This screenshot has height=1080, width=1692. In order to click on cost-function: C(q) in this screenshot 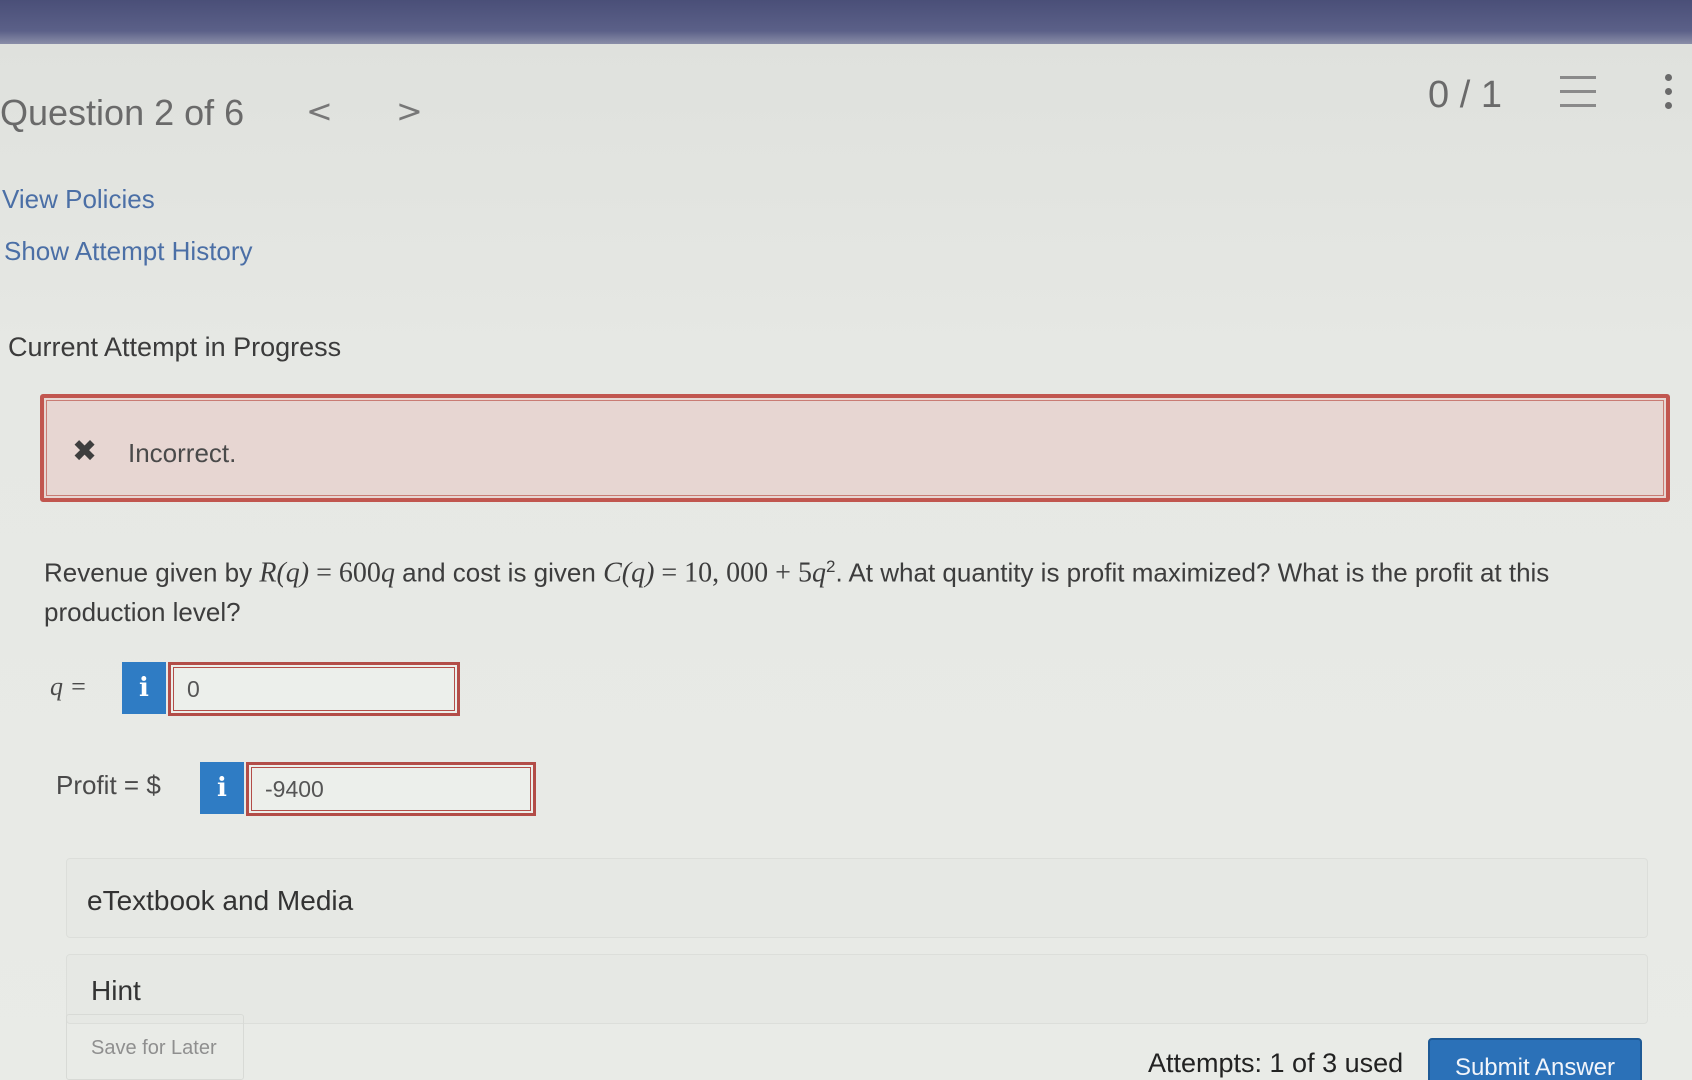, I will do `click(629, 573)`.